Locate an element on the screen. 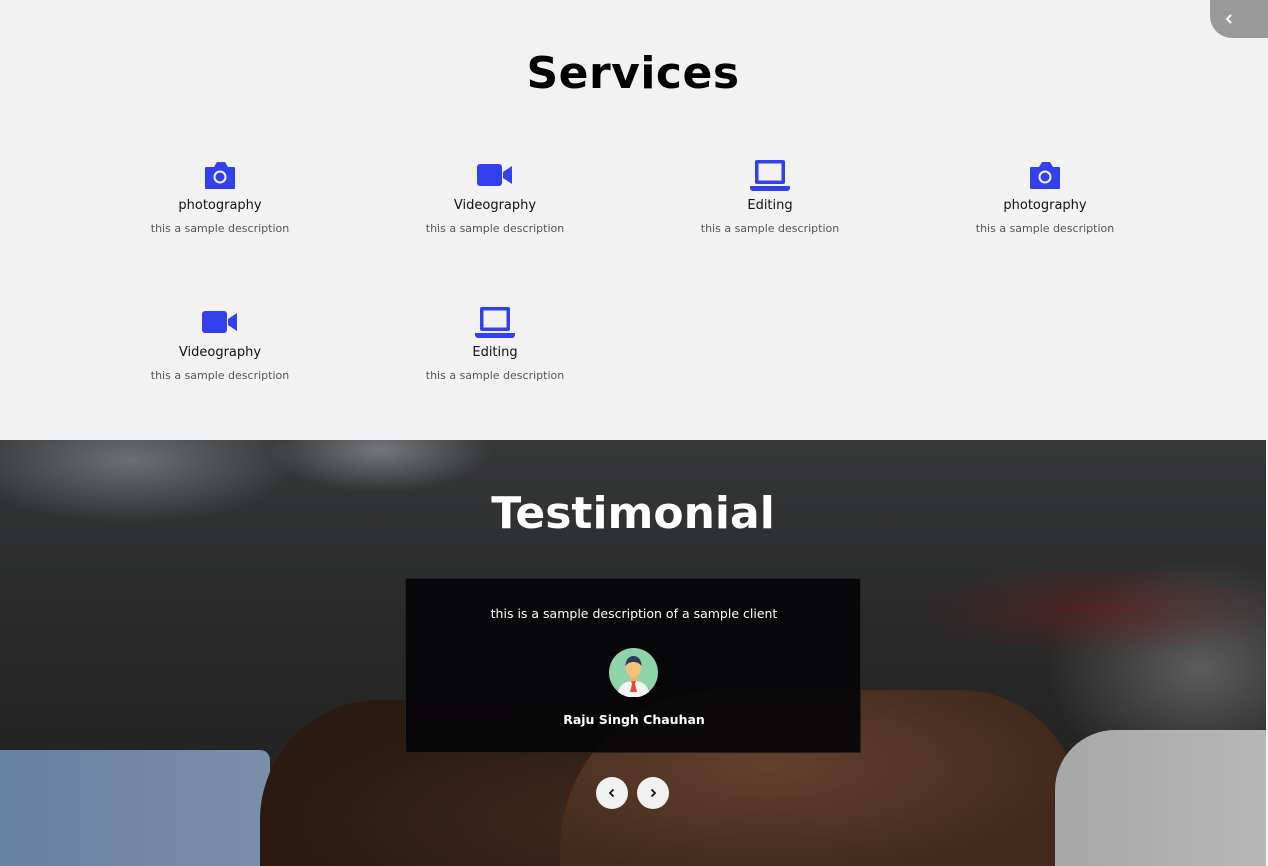 The width and height of the screenshot is (1268, 866). services-title: Services is located at coordinates (633, 73).